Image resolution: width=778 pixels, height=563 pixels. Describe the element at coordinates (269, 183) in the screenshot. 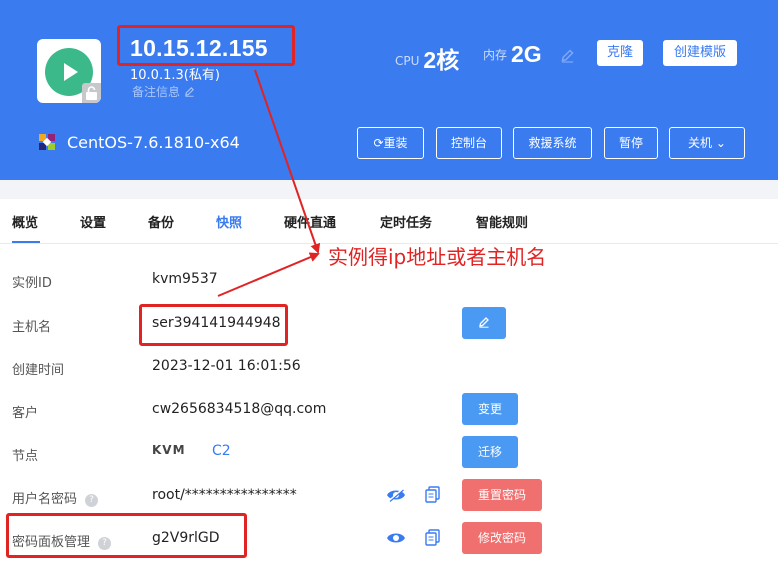

I see `annotation-arrows` at that location.